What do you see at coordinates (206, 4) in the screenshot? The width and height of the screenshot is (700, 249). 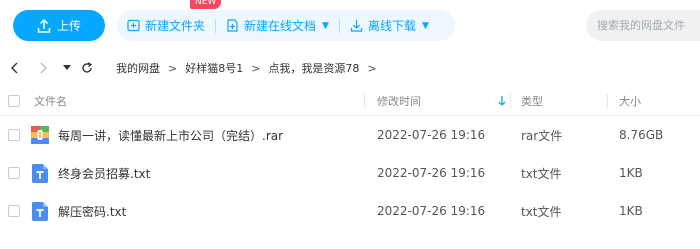 I see `new-badge: NEW` at bounding box center [206, 4].